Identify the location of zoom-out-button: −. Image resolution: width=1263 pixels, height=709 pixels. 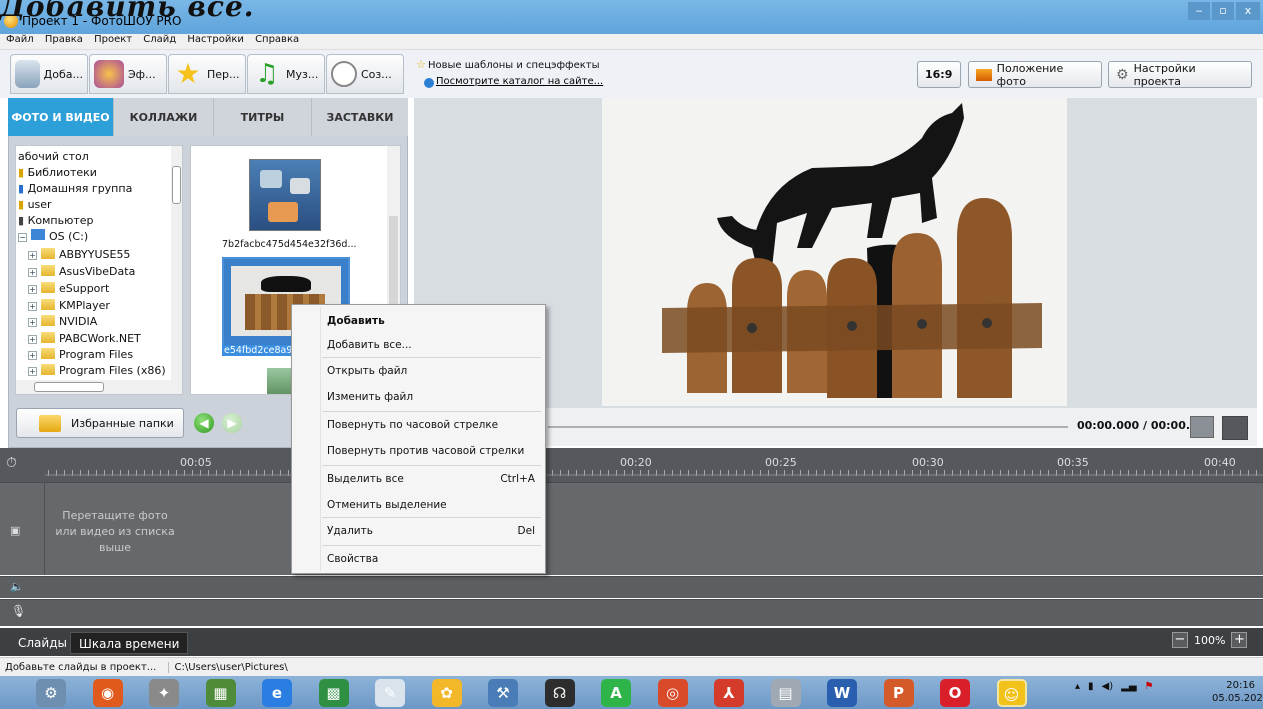
(1180, 640).